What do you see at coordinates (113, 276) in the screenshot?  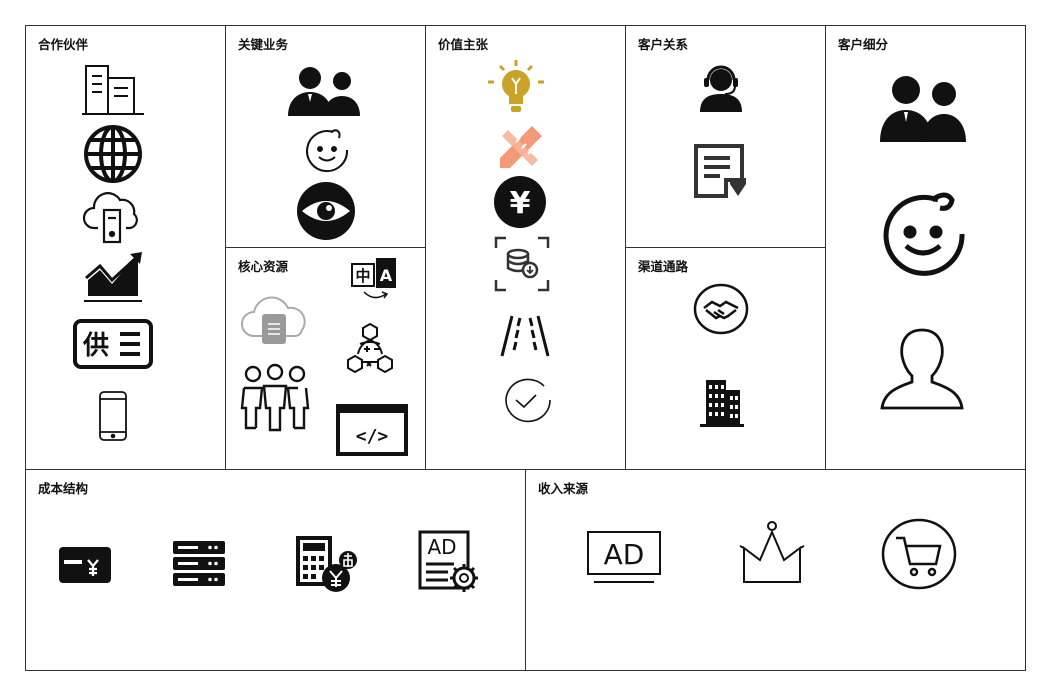 I see `growth-chart-icon` at bounding box center [113, 276].